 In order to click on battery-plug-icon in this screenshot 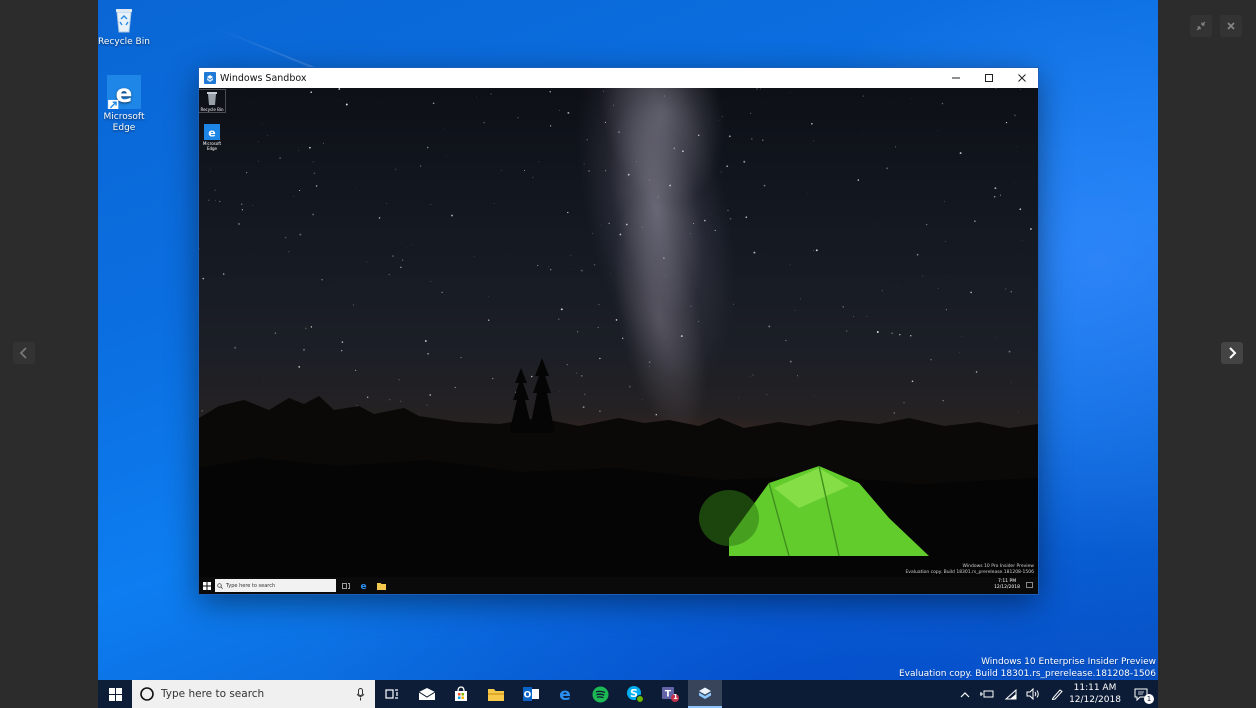, I will do `click(987, 694)`.